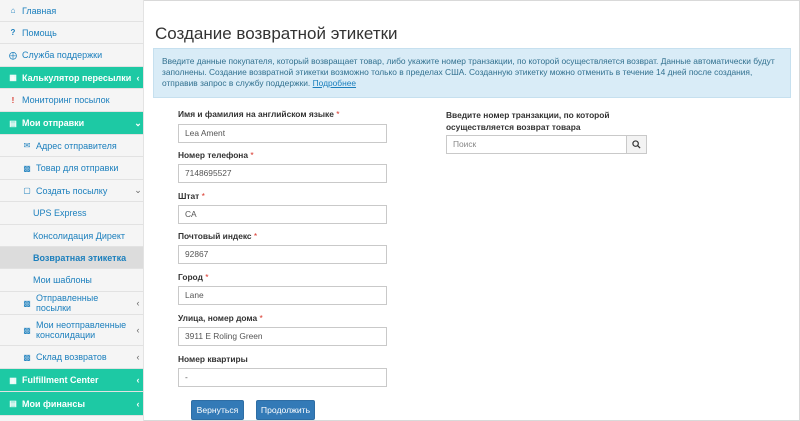  What do you see at coordinates (39, 32) in the screenshot?
I see `sidebar-item-label: Помощь` at bounding box center [39, 32].